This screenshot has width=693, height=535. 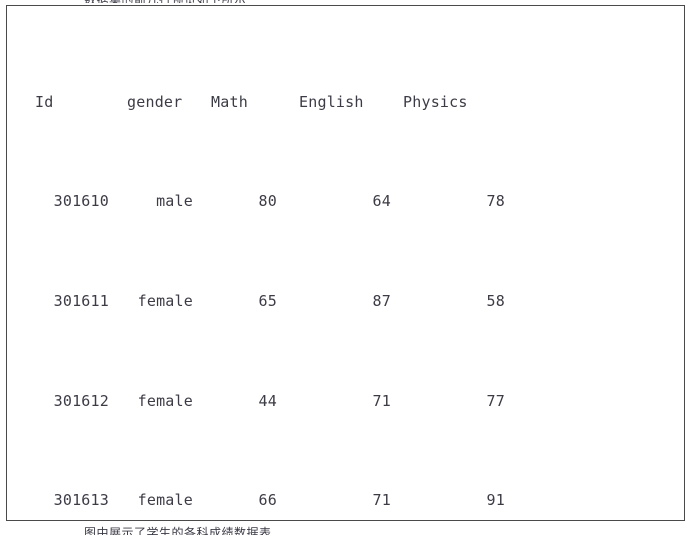 What do you see at coordinates (44, 101) in the screenshot?
I see `column-header-id: Id` at bounding box center [44, 101].